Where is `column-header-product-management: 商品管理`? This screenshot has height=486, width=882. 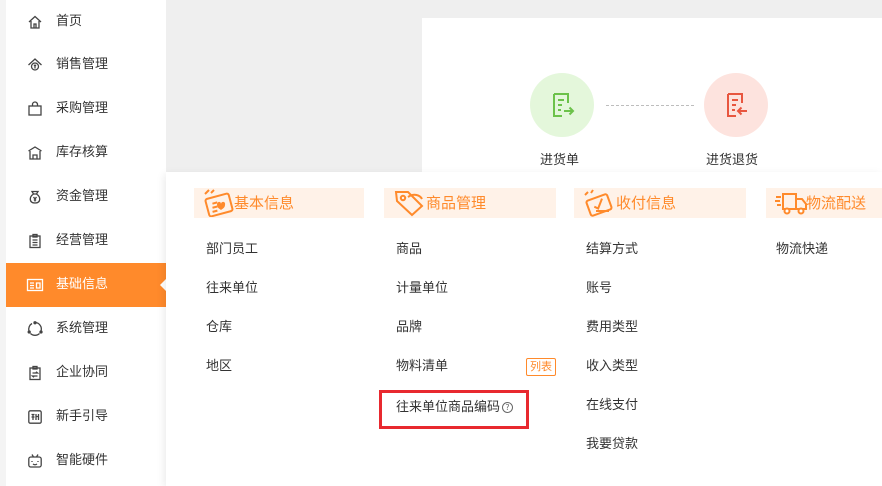 column-header-product-management: 商品管理 is located at coordinates (470, 203).